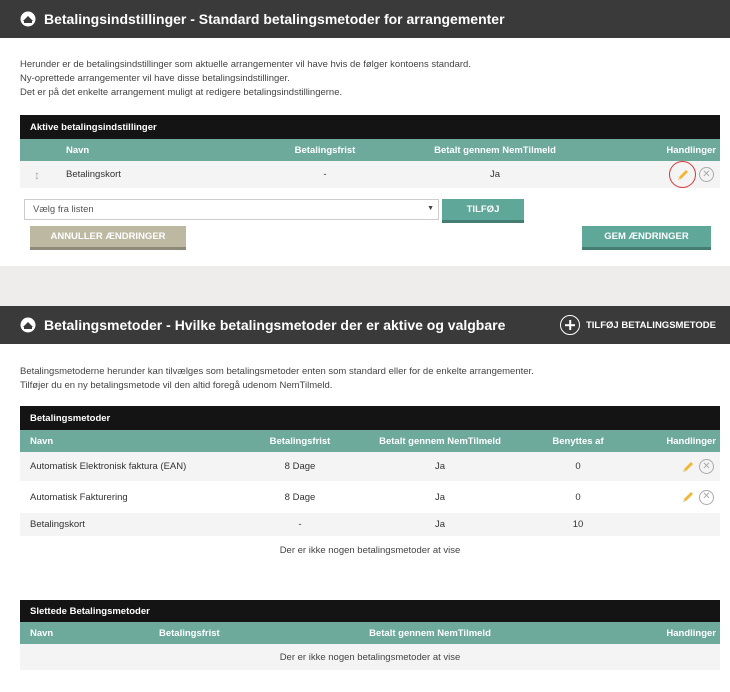 Image resolution: width=730 pixels, height=692 pixels. What do you see at coordinates (108, 238) in the screenshot?
I see `cancel-changes-button: ANNULLER ÆNDRINGER` at bounding box center [108, 238].